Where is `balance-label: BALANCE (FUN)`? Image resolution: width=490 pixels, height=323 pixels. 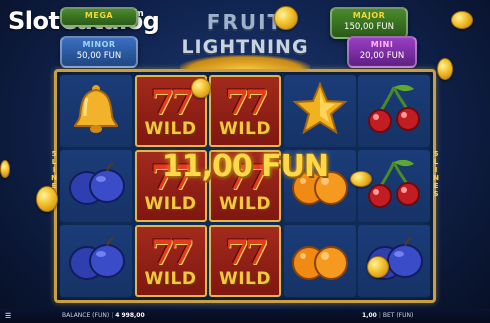
balance-label: BALANCE (FUN) is located at coordinates (86, 315).